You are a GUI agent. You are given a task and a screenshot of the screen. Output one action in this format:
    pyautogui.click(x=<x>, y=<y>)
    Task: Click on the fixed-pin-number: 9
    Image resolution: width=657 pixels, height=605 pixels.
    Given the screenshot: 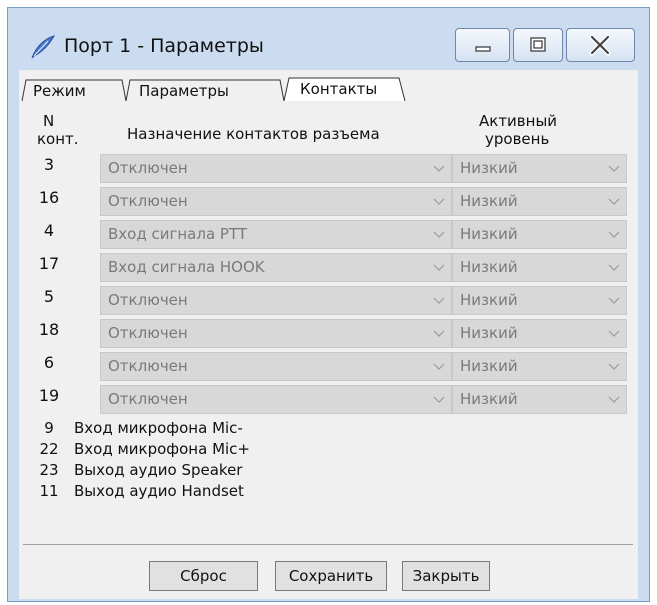 What is the action you would take?
    pyautogui.click(x=49, y=428)
    